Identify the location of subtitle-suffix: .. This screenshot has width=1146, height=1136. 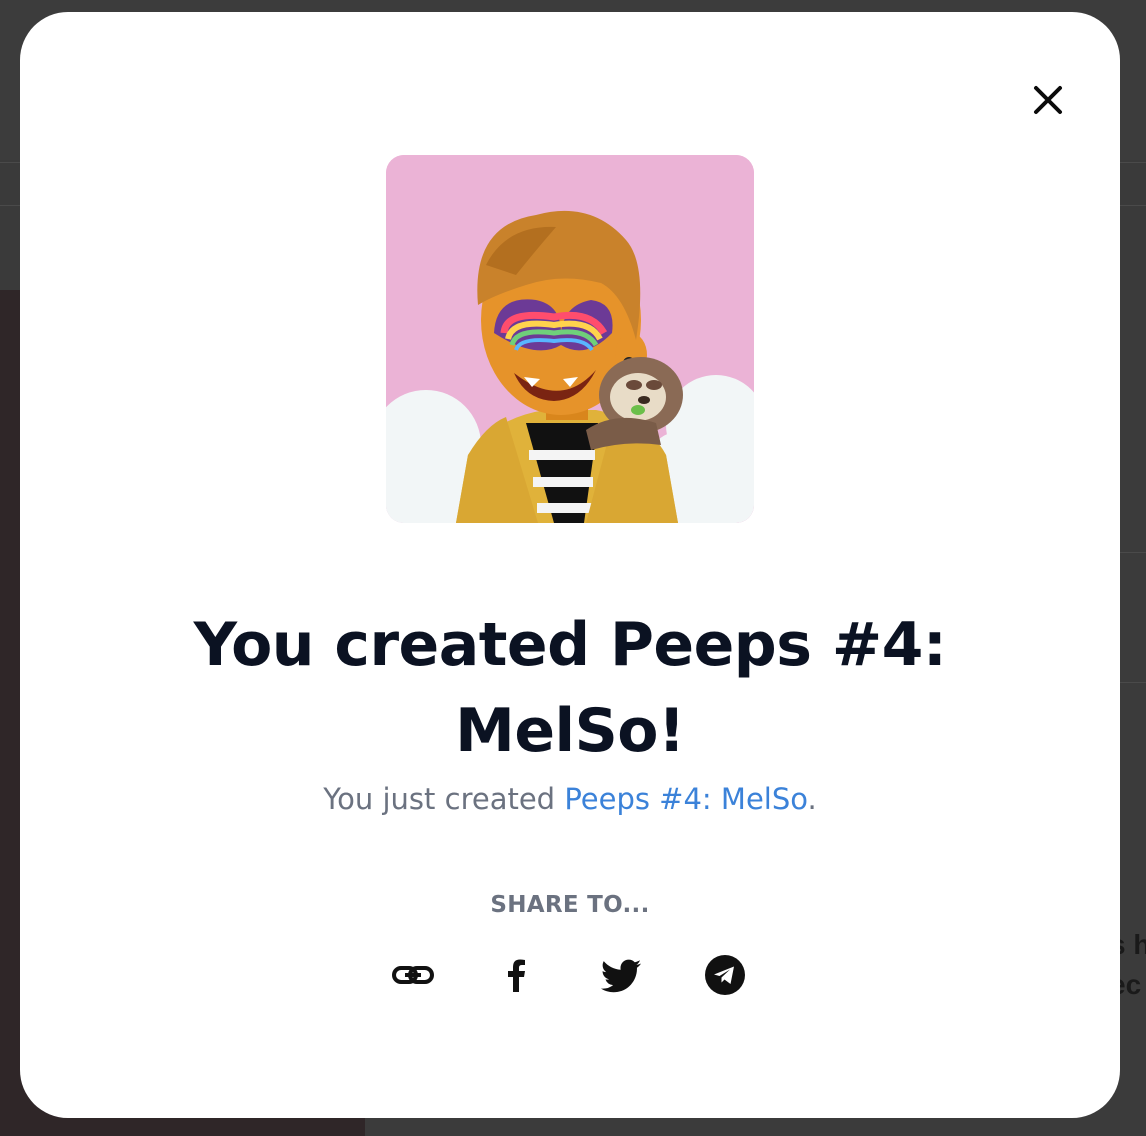
(812, 799).